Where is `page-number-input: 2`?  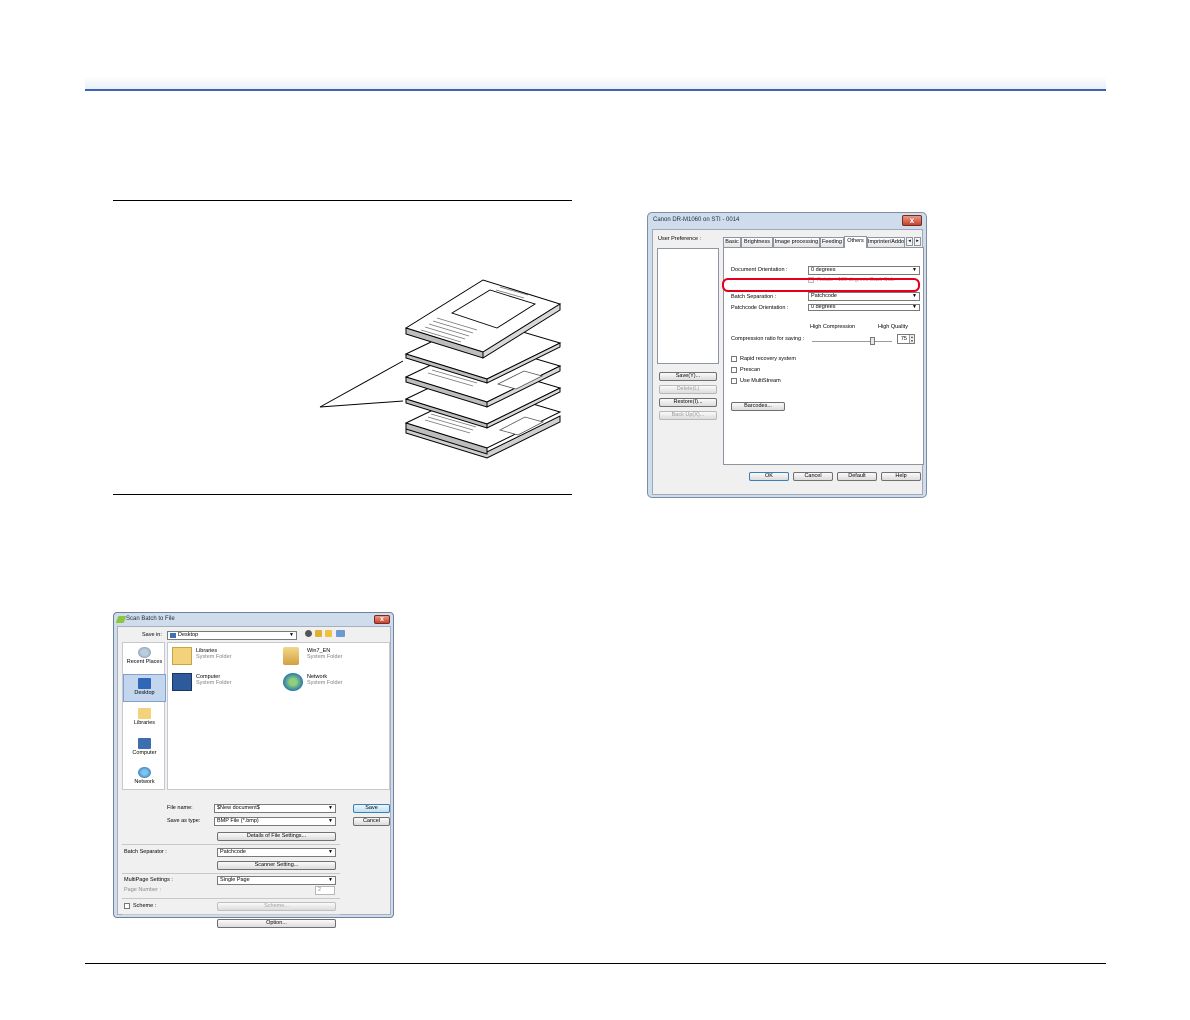
page-number-input: 2 is located at coordinates (325, 890).